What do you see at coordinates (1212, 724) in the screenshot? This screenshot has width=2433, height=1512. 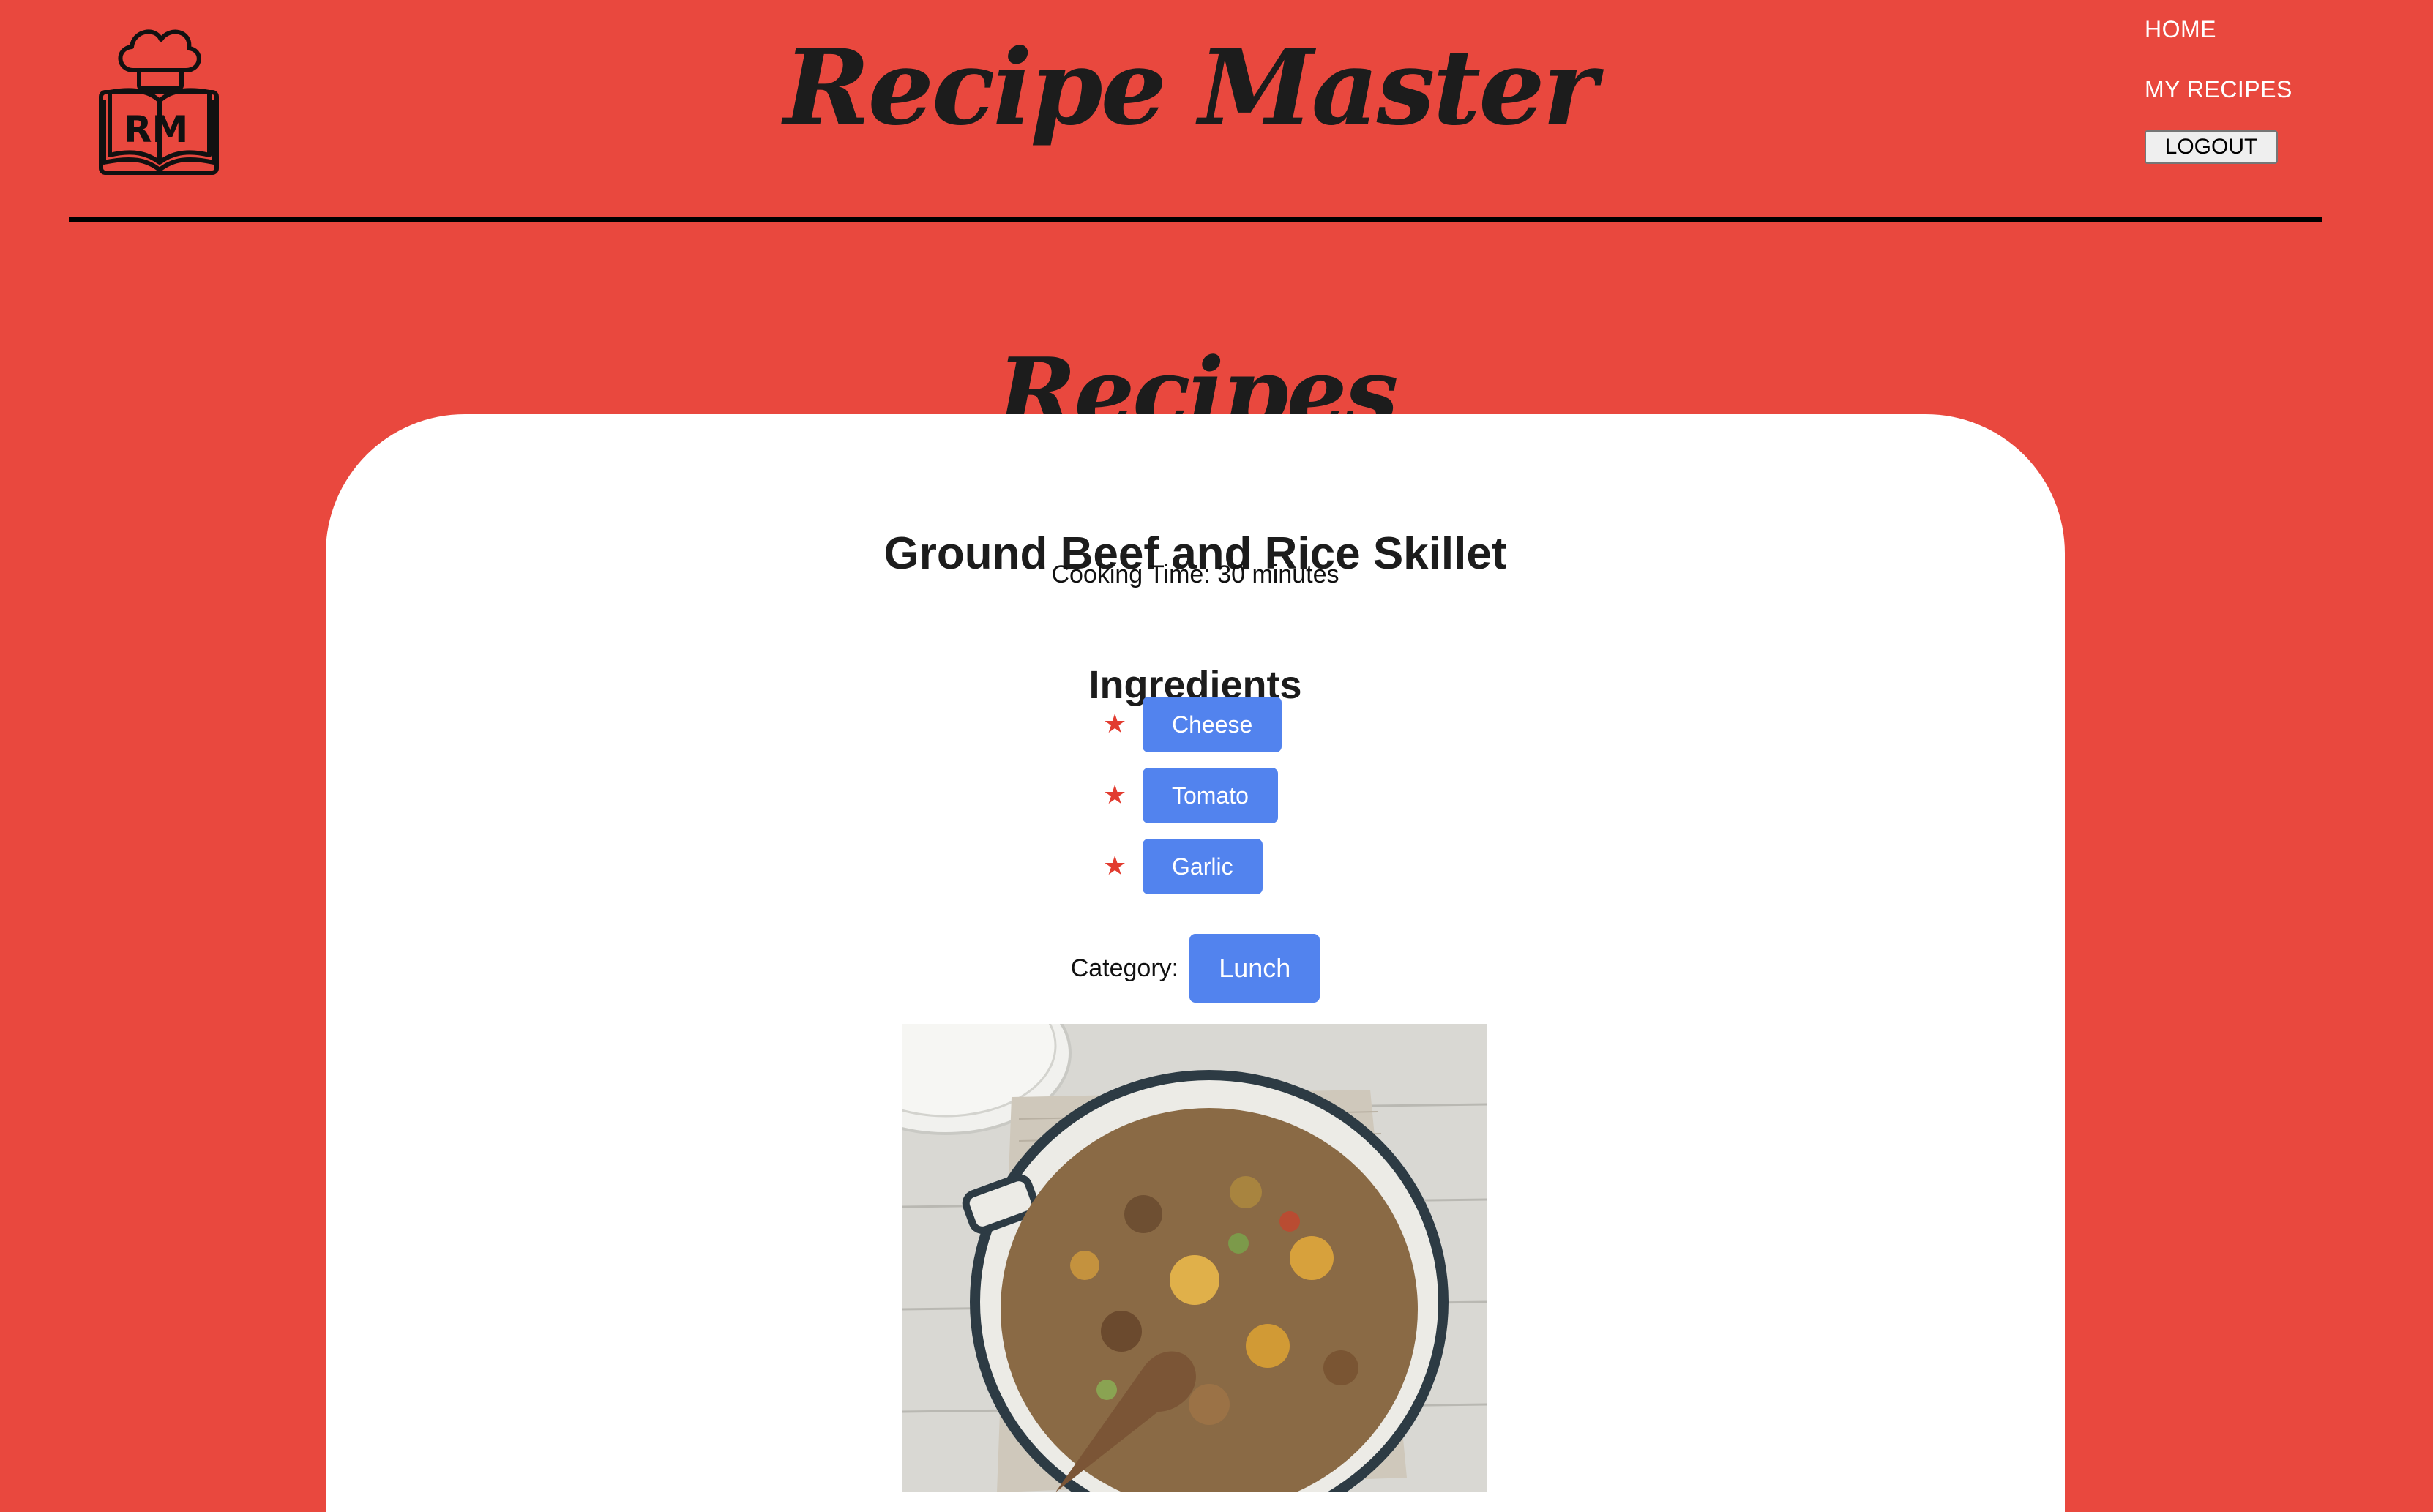 I see `ingredient-chip-cheese: Cheese` at bounding box center [1212, 724].